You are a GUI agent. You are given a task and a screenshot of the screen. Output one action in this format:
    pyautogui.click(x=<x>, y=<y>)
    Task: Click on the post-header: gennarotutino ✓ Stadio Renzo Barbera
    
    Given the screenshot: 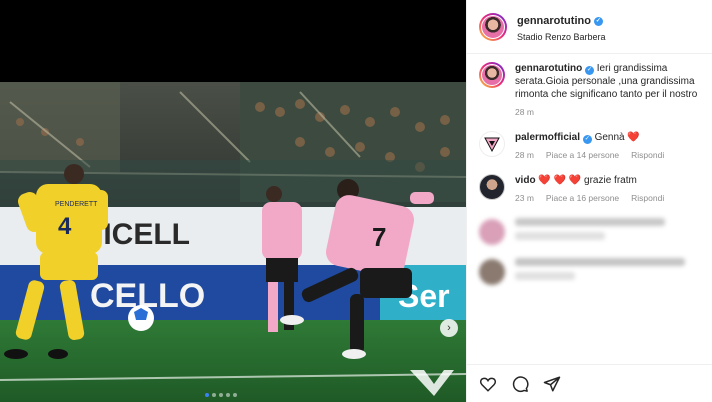 What is the action you would take?
    pyautogui.click(x=589, y=27)
    